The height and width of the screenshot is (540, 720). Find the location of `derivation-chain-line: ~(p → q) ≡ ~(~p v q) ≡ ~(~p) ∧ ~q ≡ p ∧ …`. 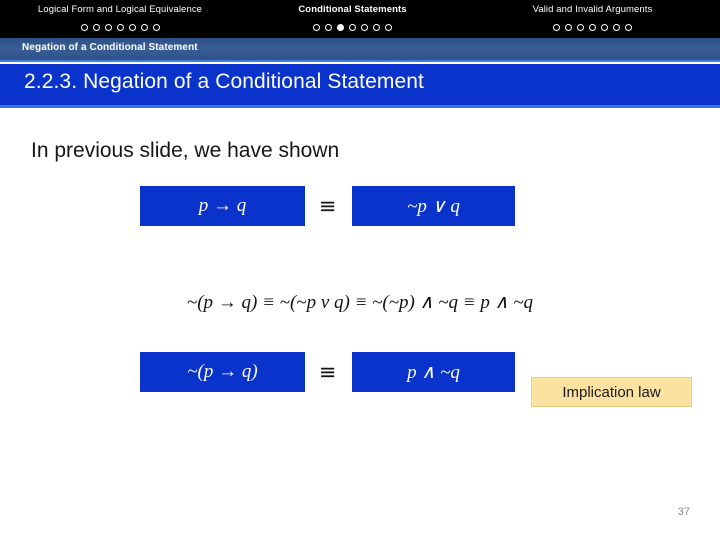

derivation-chain-line: ~(p → q) ≡ ~(~p v q) ≡ ~(~p) ∧ ~q ≡ p ∧ … is located at coordinates (360, 302).